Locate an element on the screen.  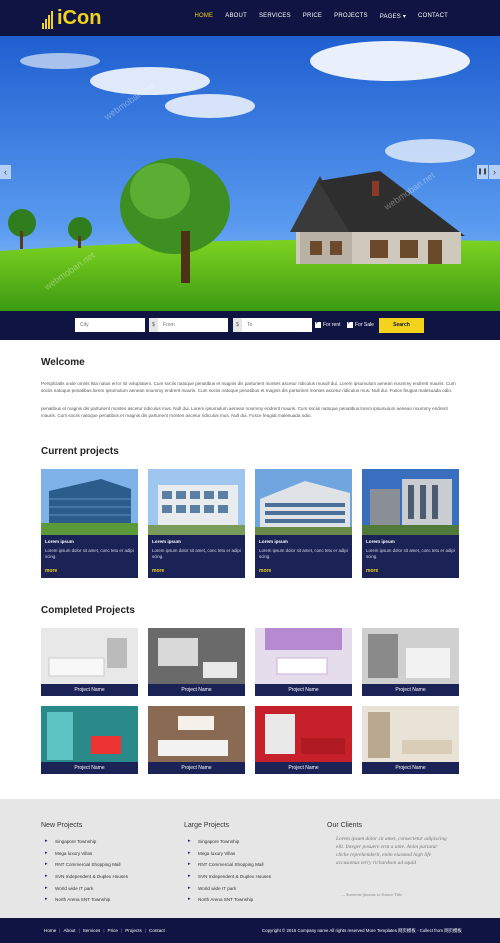
nav-home: HOME is located at coordinates (203, 16).